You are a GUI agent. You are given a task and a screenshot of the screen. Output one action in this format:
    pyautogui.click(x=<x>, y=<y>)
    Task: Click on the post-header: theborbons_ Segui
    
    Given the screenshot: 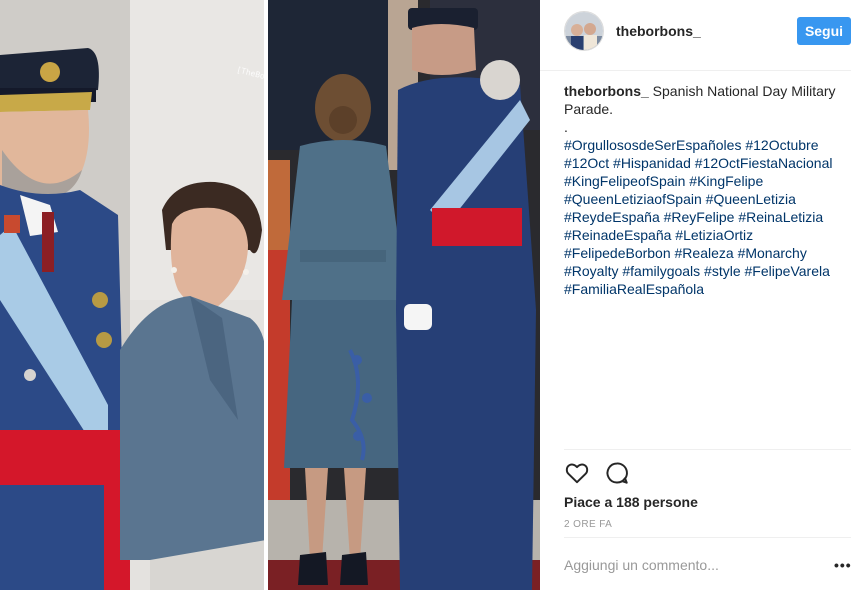 What is the action you would take?
    pyautogui.click(x=695, y=35)
    